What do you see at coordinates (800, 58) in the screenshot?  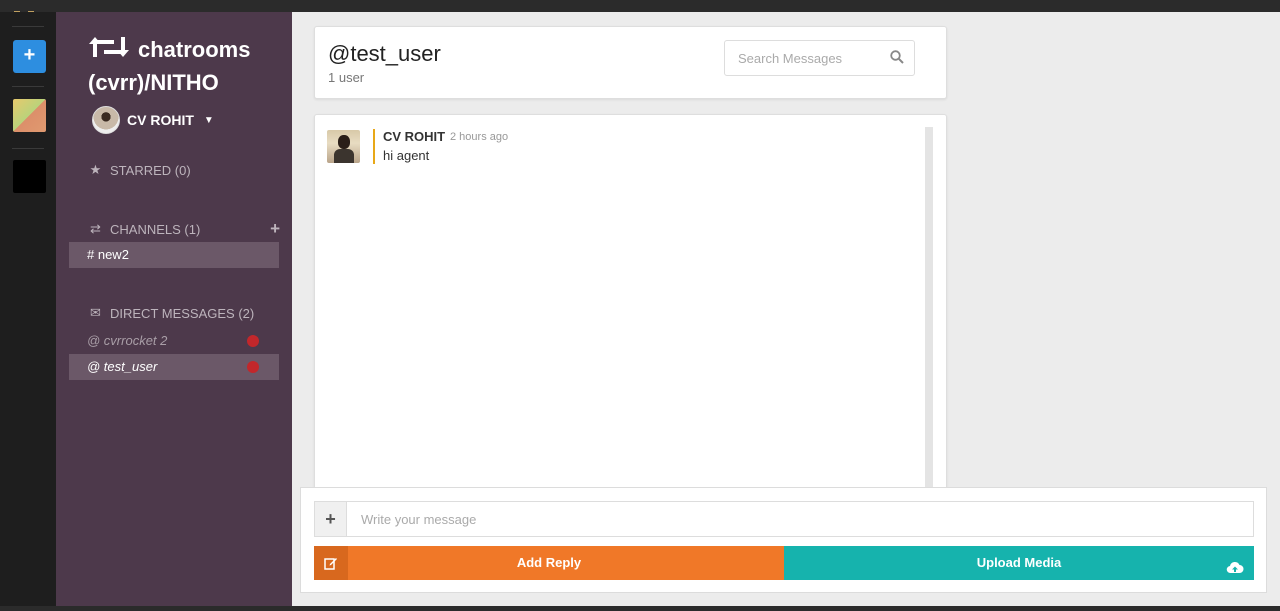 I see `search-input` at bounding box center [800, 58].